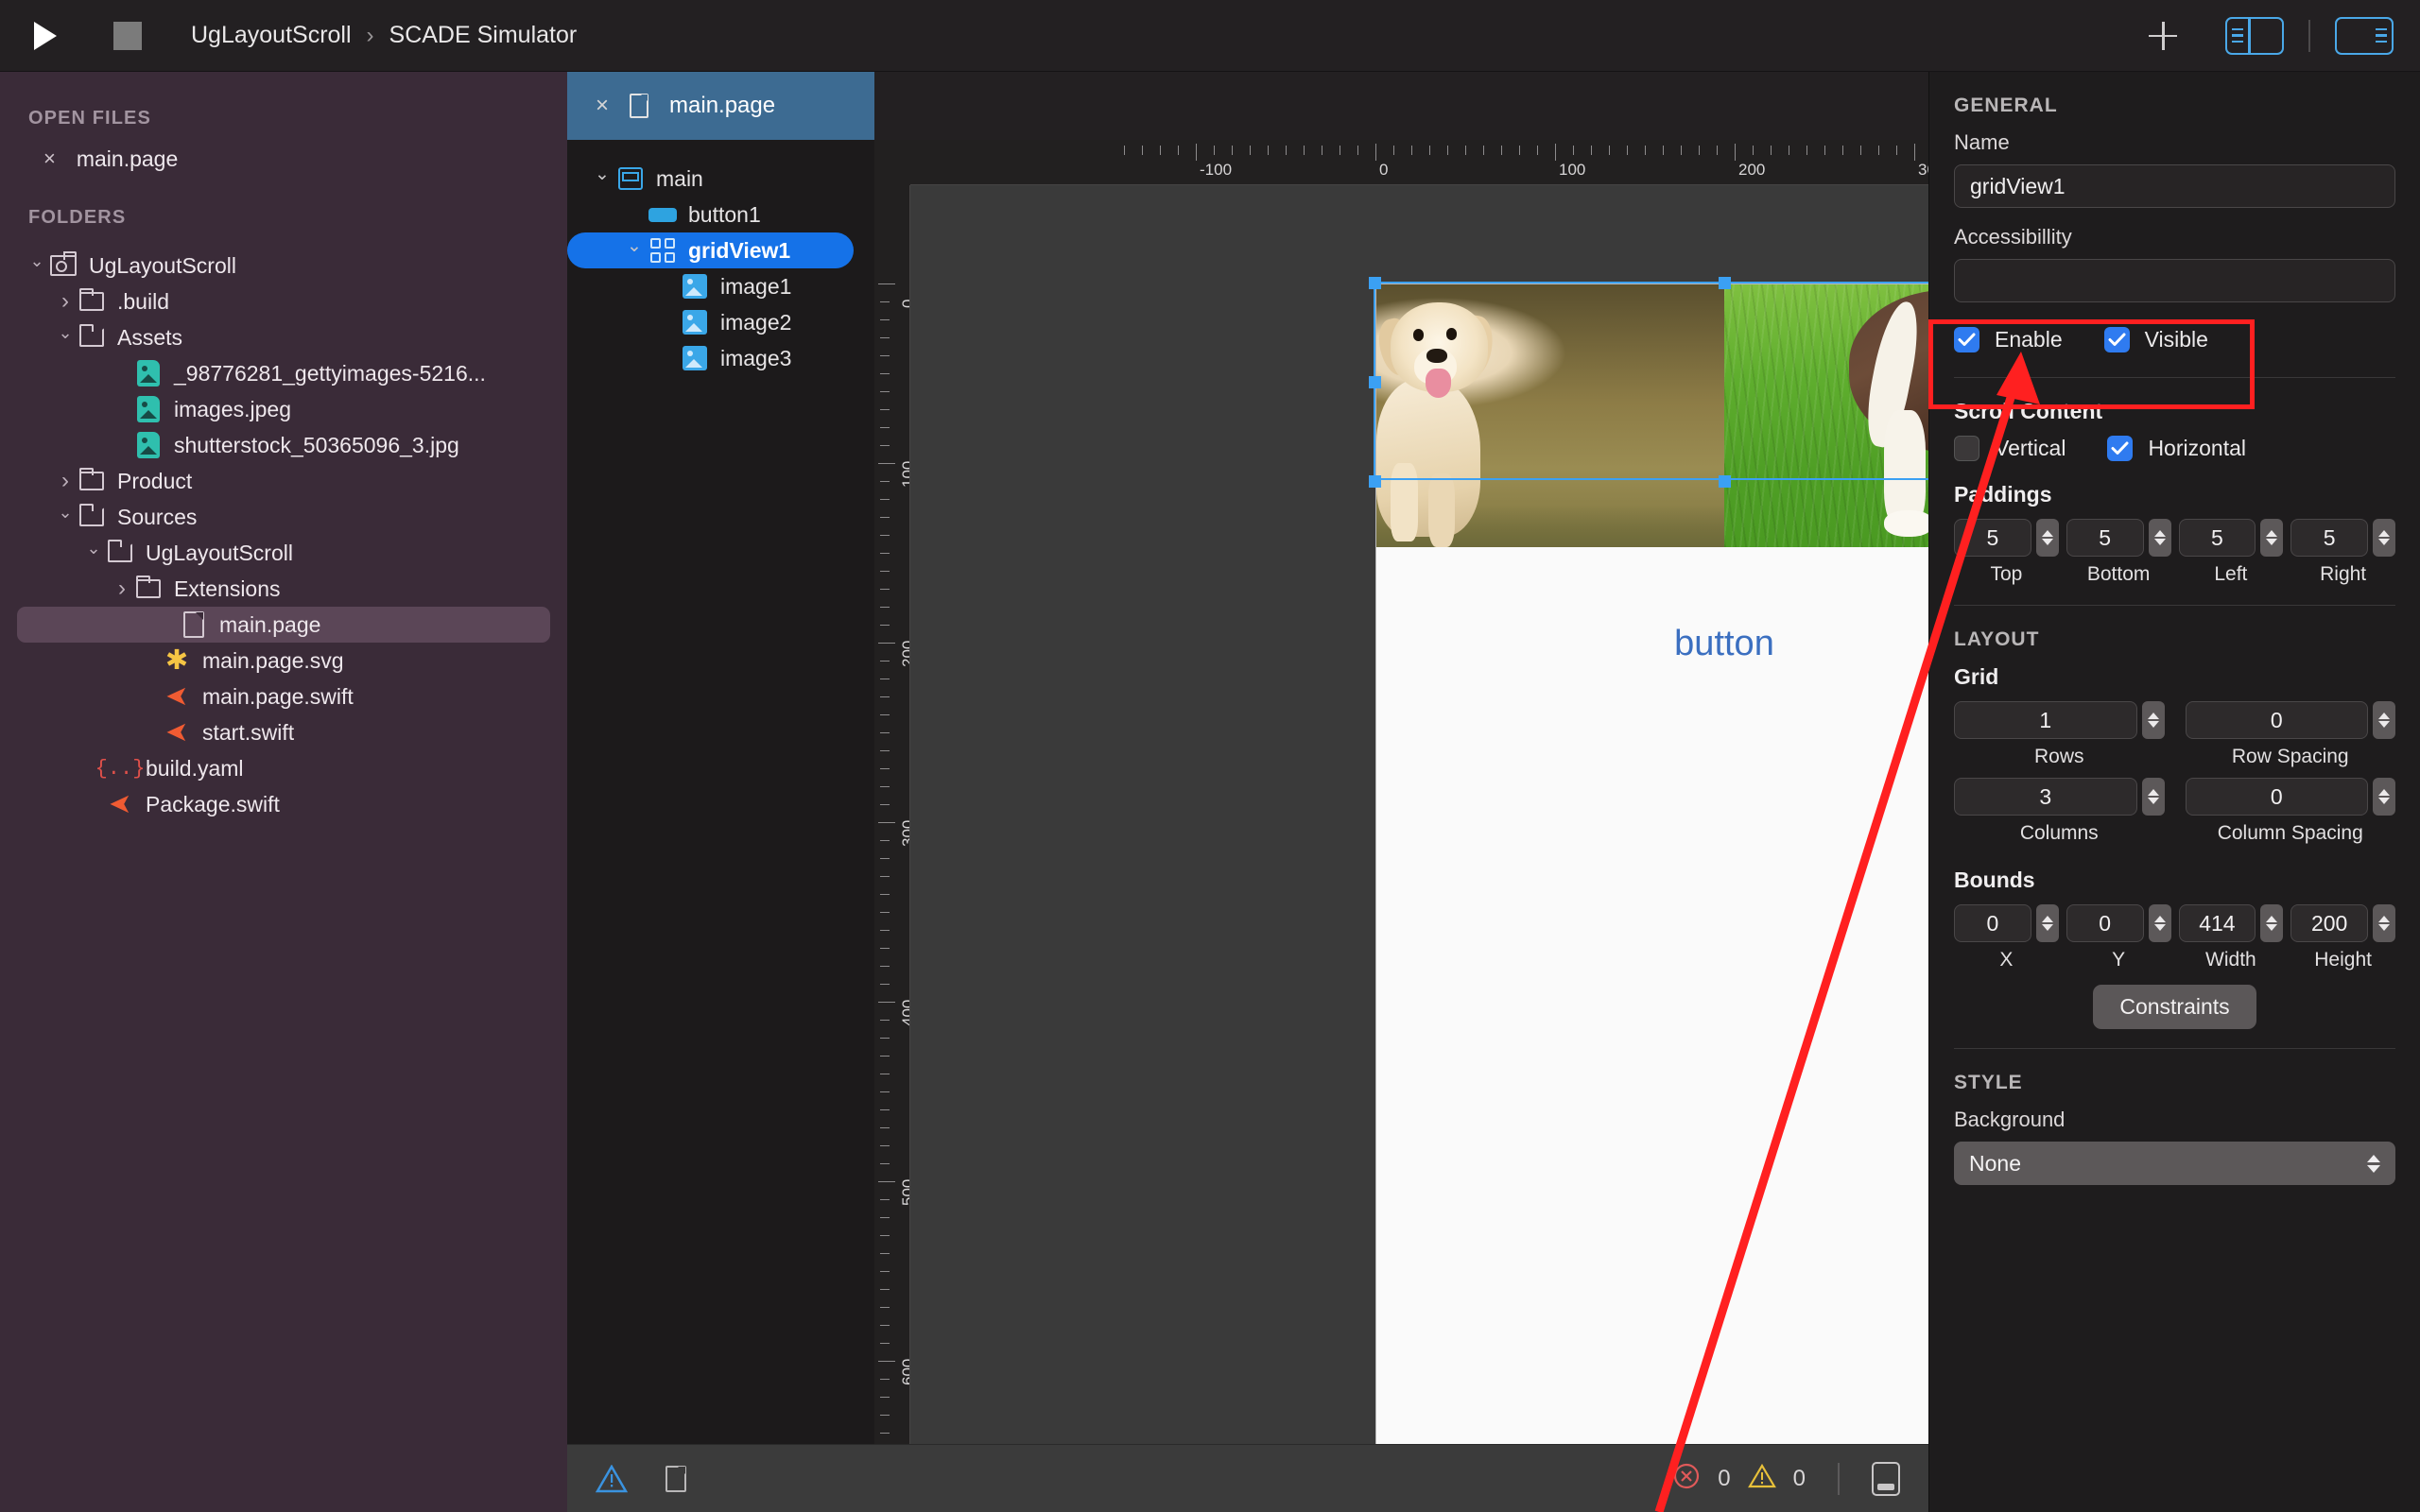 This screenshot has width=2420, height=1512. I want to click on grid-view-preview, so click(1652, 415).